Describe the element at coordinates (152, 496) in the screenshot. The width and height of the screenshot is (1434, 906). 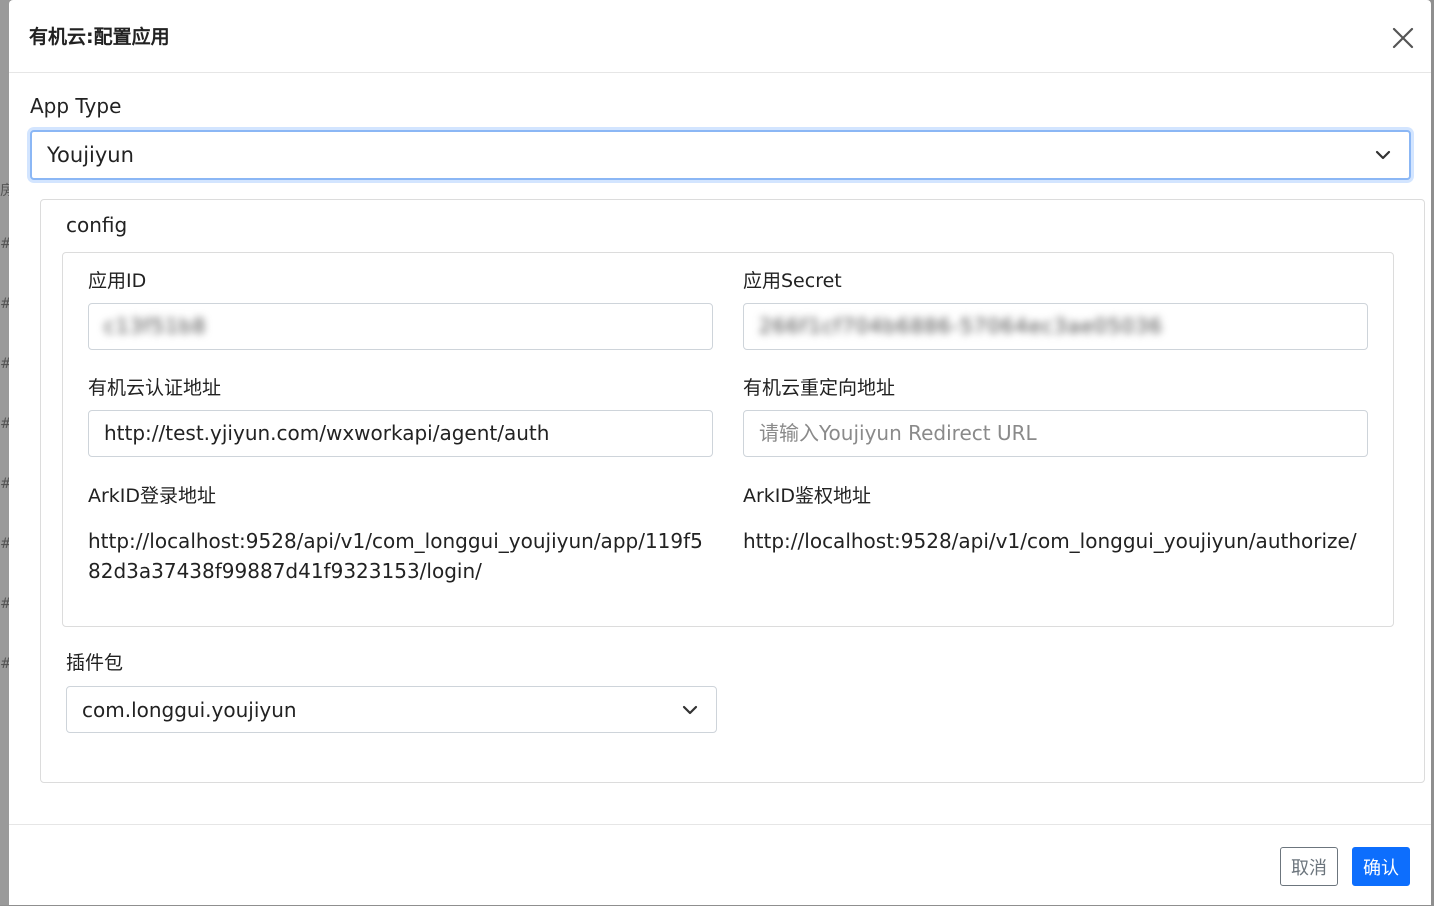
I see `login-url-label: ArkID登录地址` at that location.